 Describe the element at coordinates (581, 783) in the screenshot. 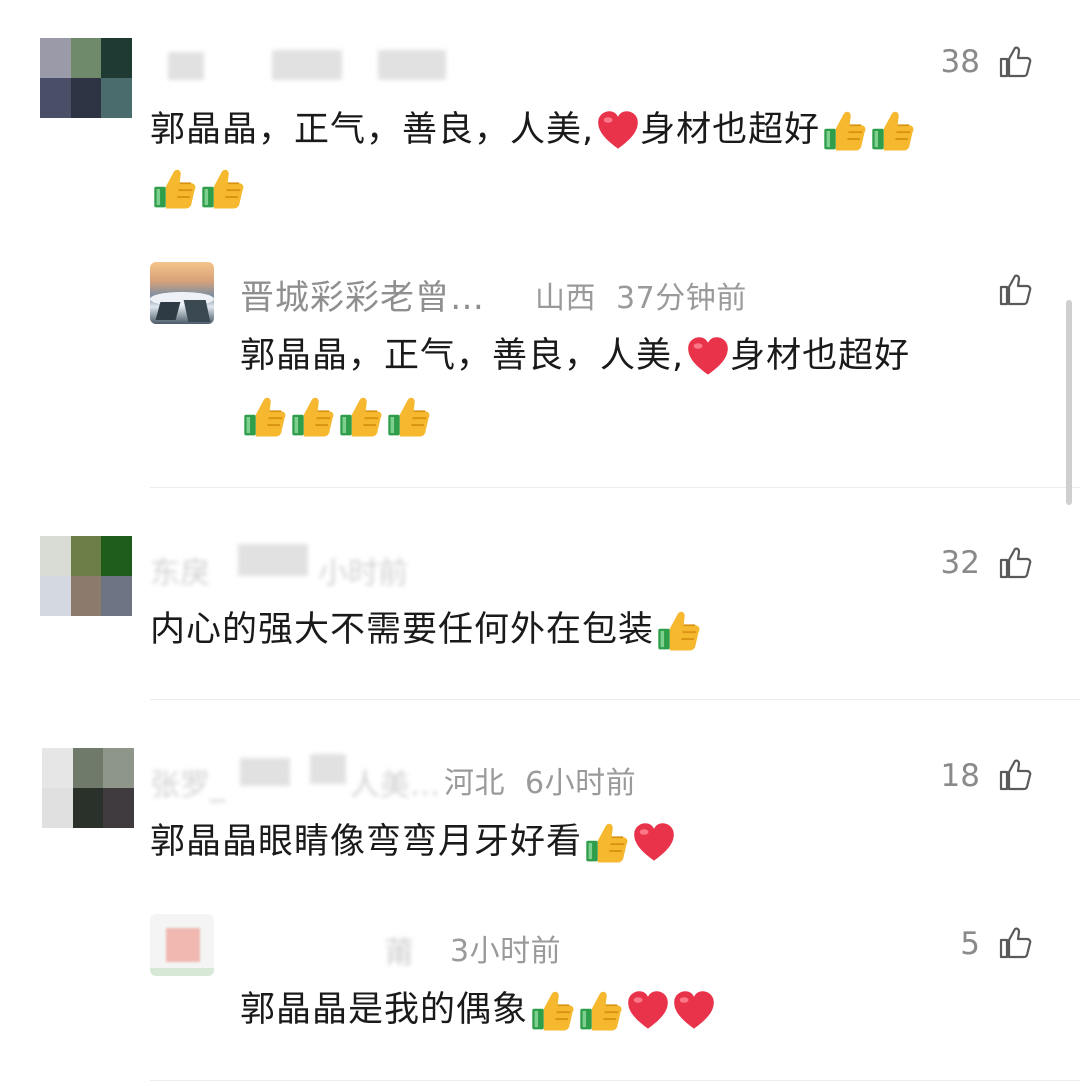

I see `timestamp: 6小时前` at that location.